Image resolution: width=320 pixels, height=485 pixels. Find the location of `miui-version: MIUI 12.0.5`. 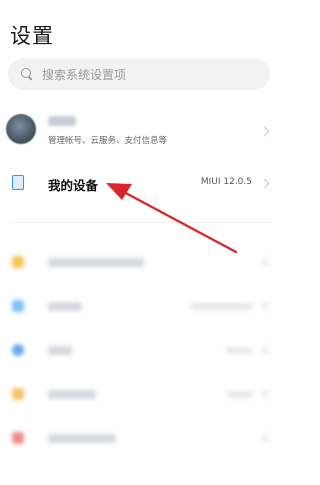

miui-version: MIUI 12.0.5 is located at coordinates (226, 182).